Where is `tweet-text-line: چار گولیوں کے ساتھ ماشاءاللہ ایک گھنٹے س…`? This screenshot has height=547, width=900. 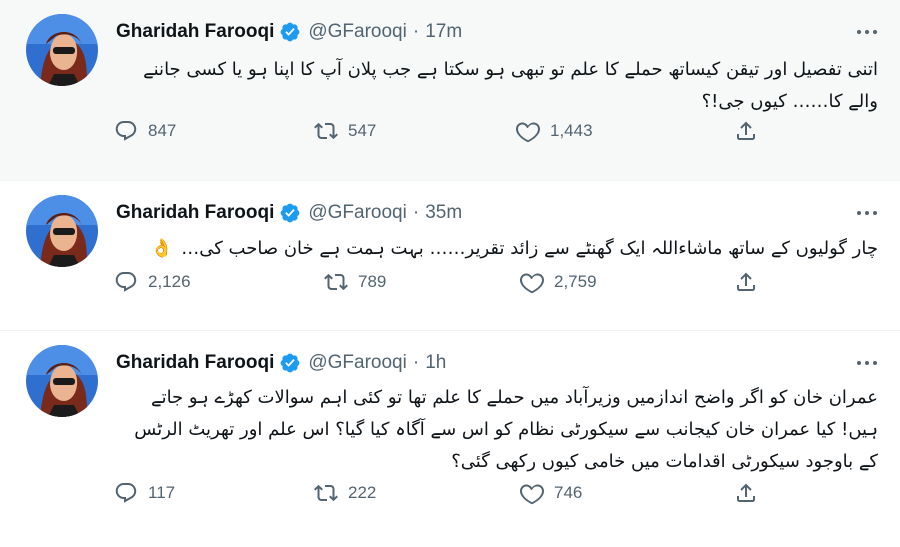
tweet-text-line: چار گولیوں کے ساتھ ماشاءاللہ ایک گھنٹے س… is located at coordinates (497, 249).